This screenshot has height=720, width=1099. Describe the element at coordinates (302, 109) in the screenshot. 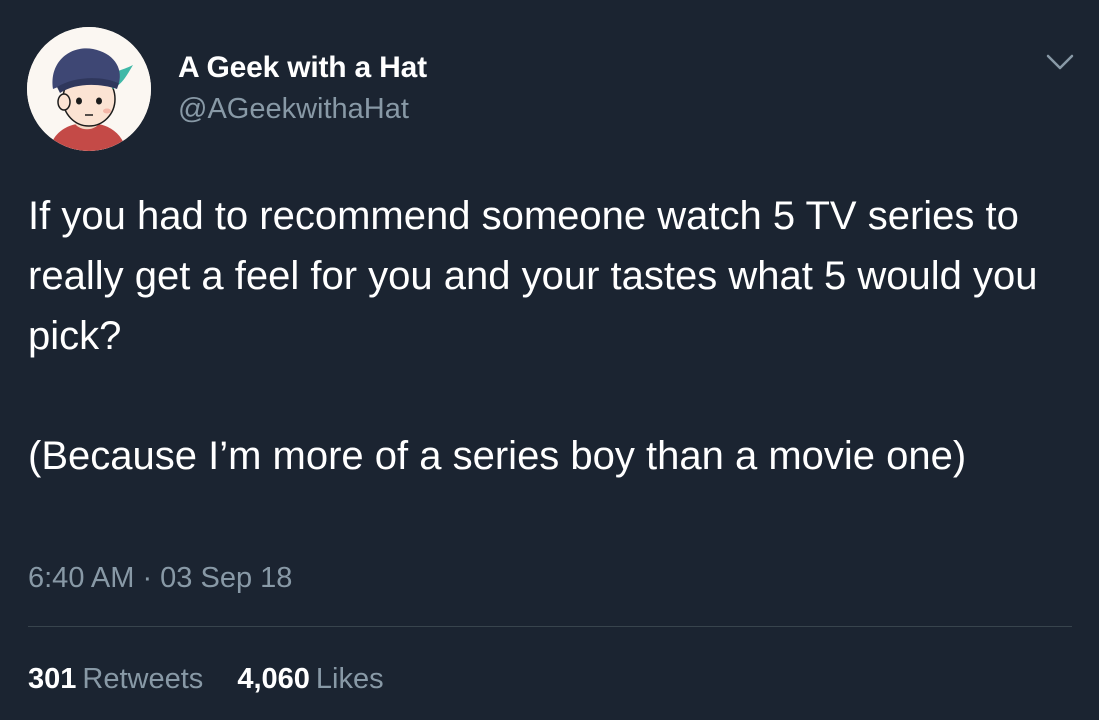

I see `author-handle: @AGeekwithaHat` at that location.